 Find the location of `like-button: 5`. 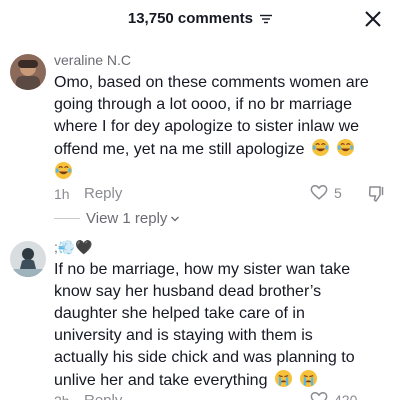

like-button: 5 is located at coordinates (326, 192).